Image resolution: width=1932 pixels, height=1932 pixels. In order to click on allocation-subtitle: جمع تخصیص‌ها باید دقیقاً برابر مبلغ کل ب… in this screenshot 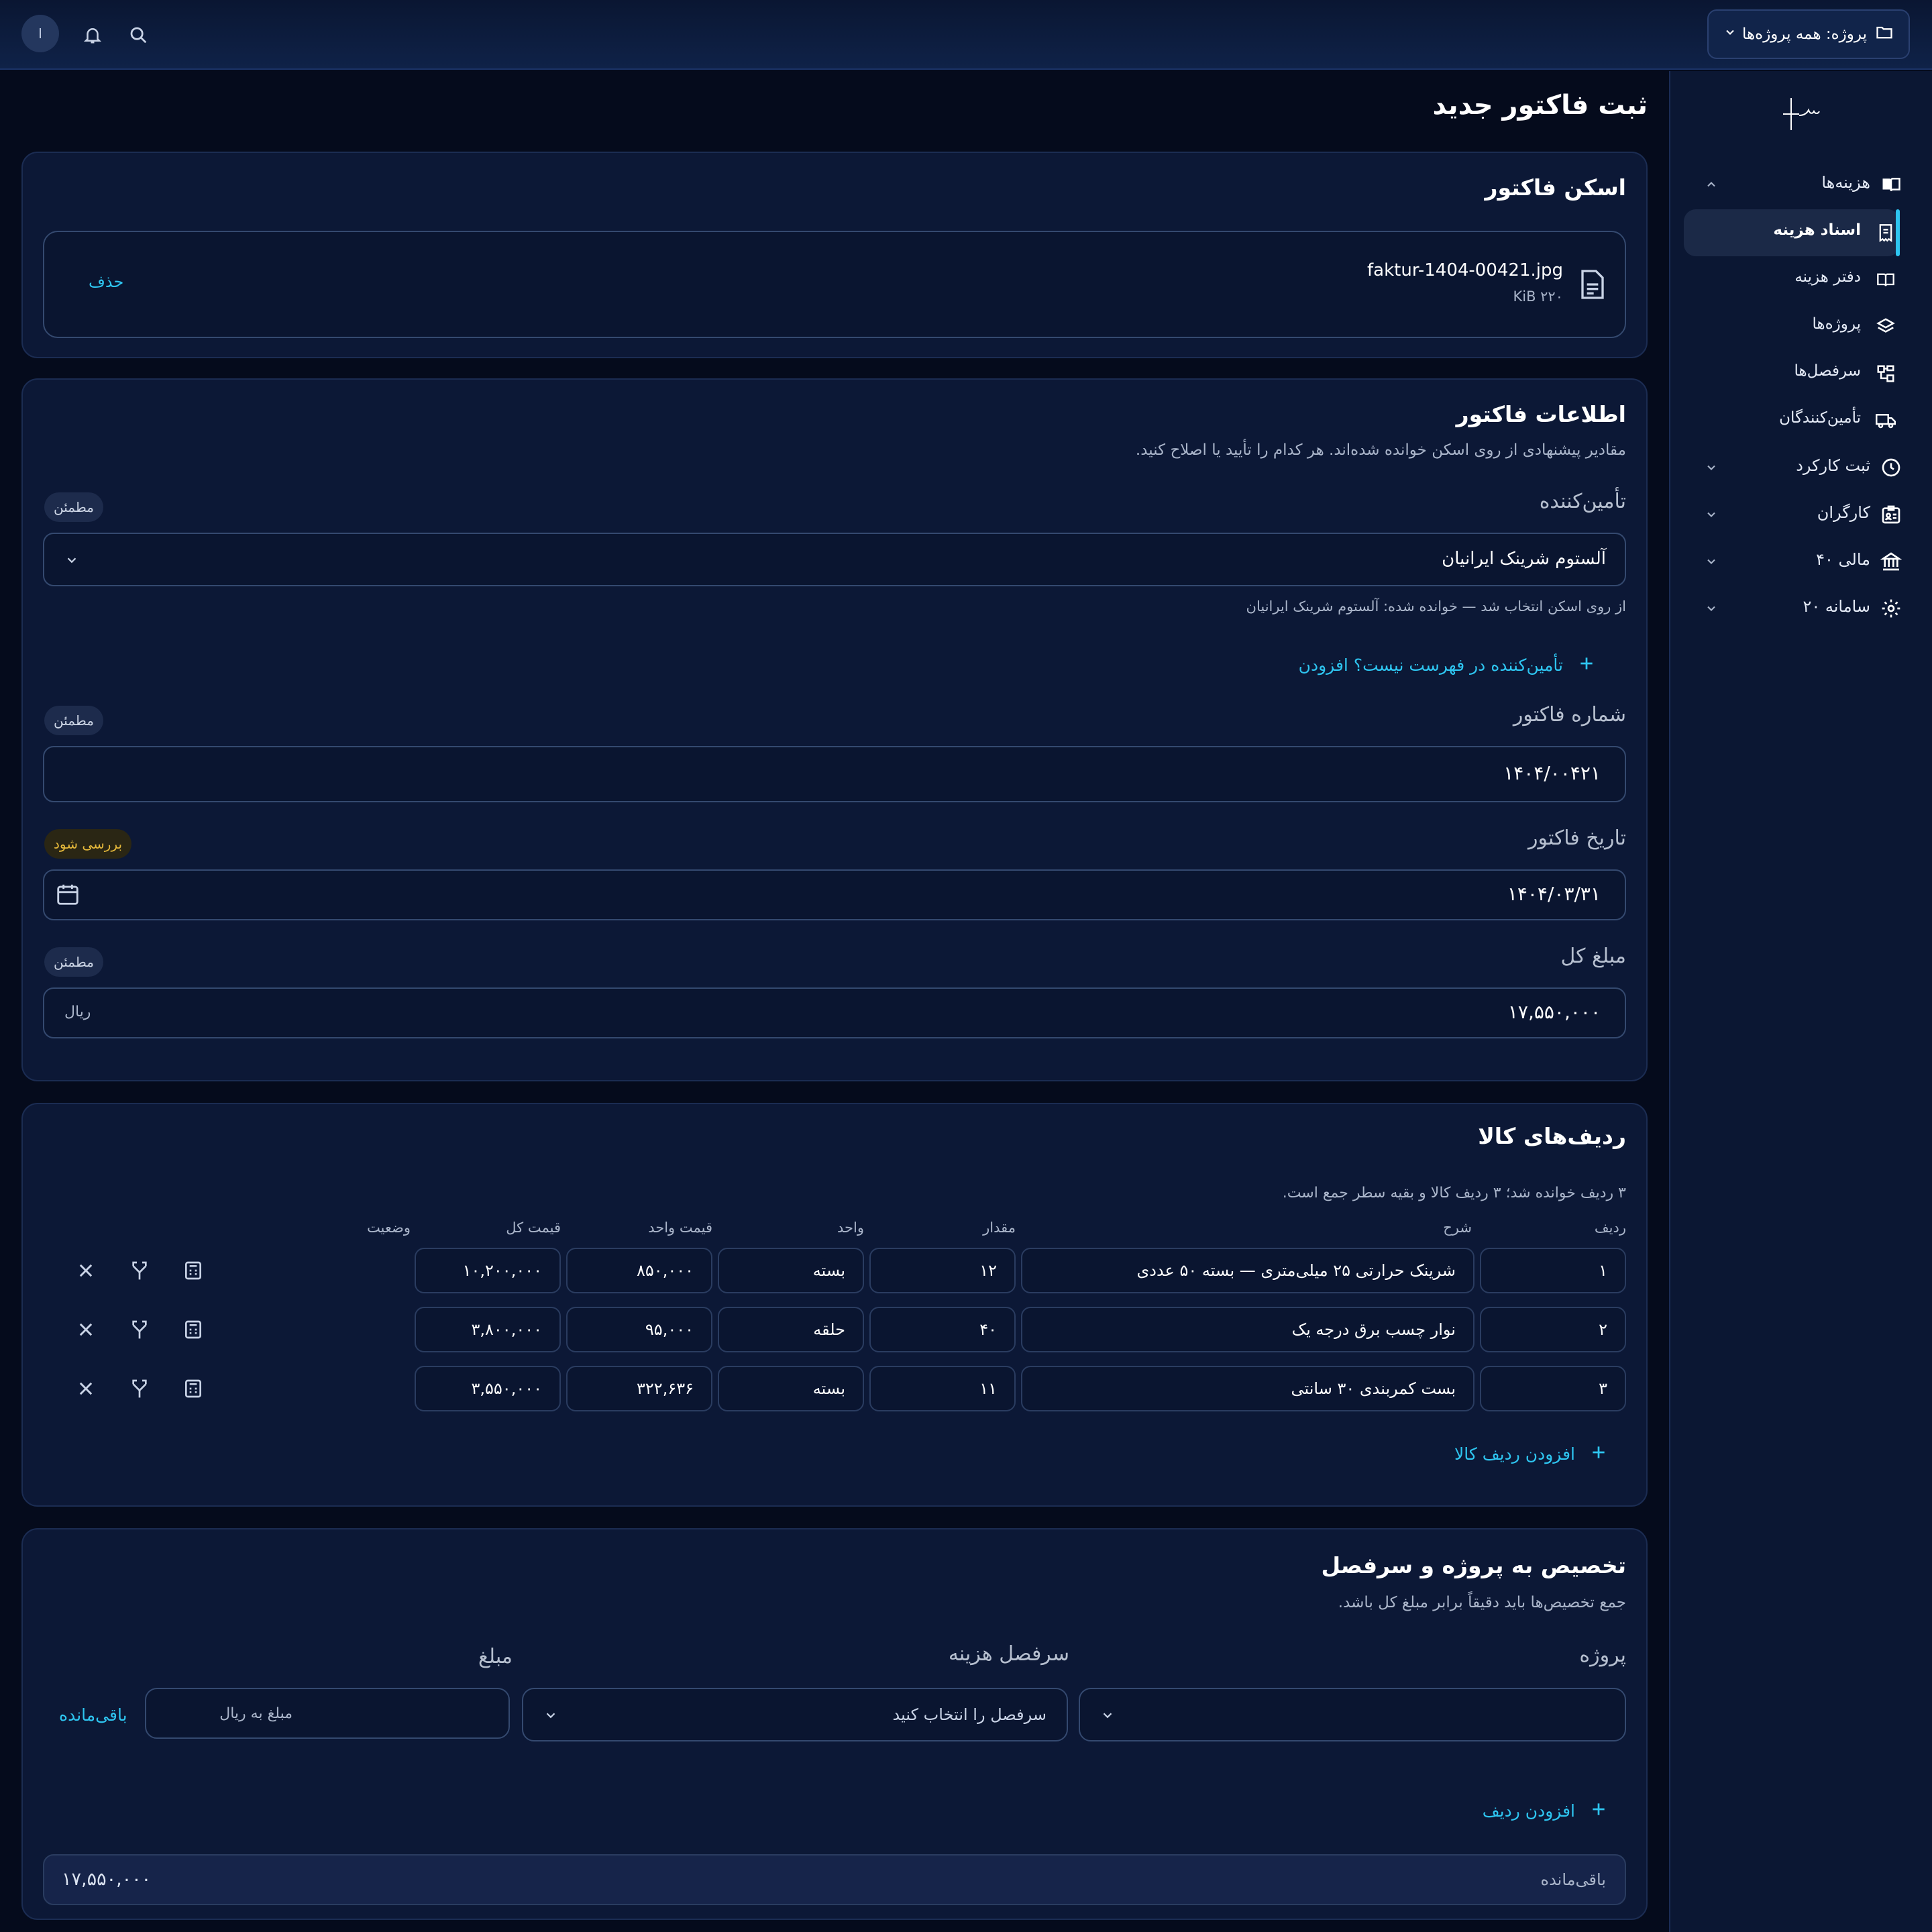, I will do `click(1482, 1602)`.